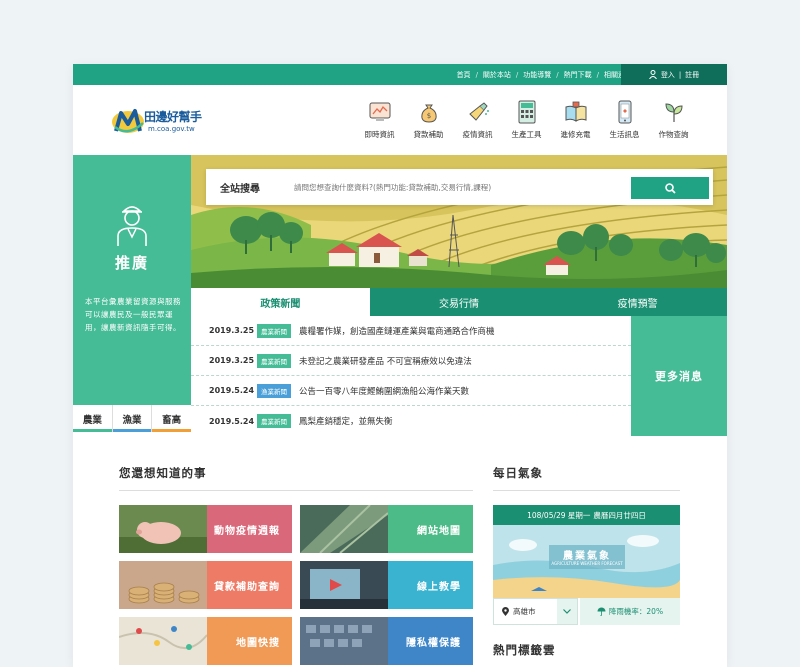  Describe the element at coordinates (400, 74) in the screenshot. I see `top-bar: 首頁 / 關於本站 / 功能導覽 / 熱門下載 / 相關連結 登入 | 註冊` at that location.